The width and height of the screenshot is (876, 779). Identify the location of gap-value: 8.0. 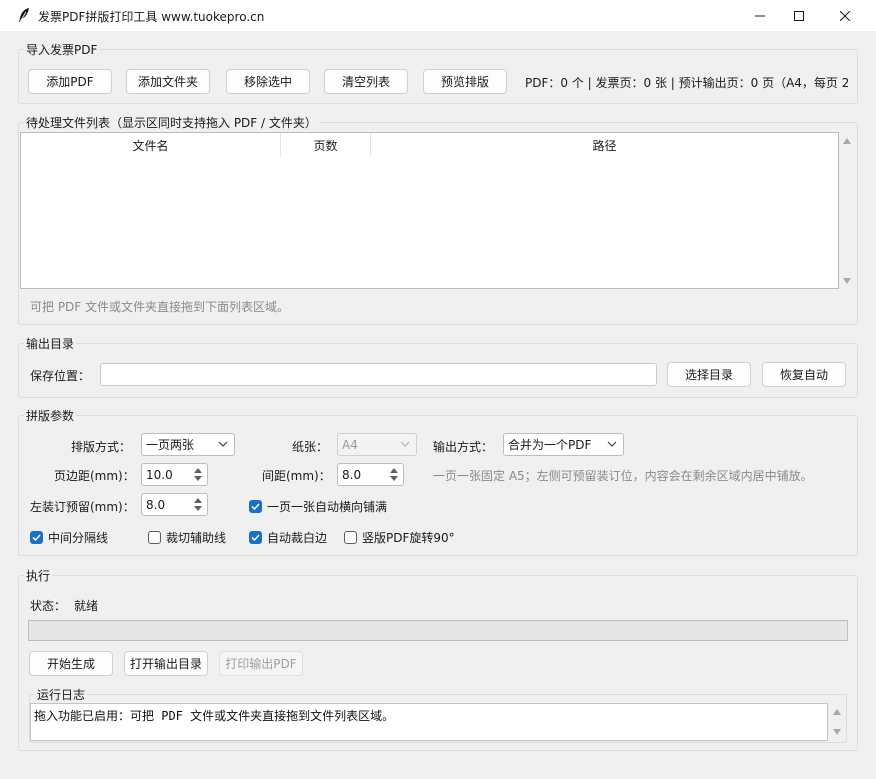
(352, 474).